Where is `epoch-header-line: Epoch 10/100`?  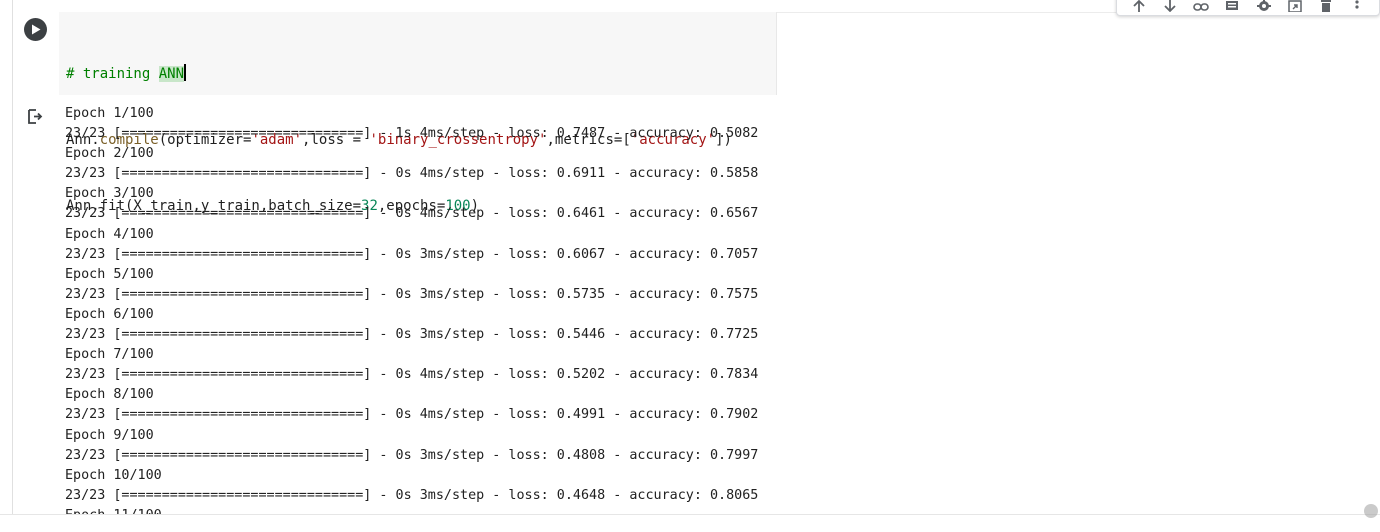 epoch-header-line: Epoch 10/100 is located at coordinates (113, 475).